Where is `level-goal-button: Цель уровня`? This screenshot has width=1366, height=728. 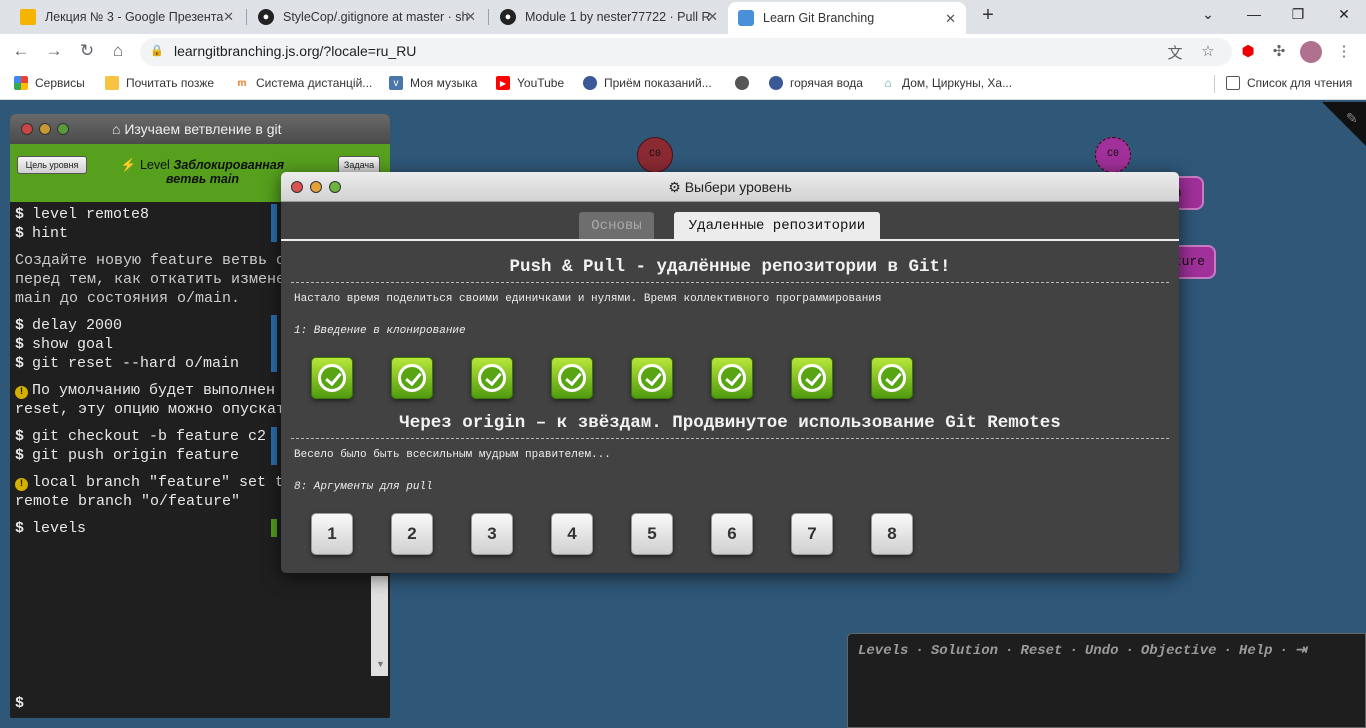 level-goal-button: Цель уровня is located at coordinates (52, 165).